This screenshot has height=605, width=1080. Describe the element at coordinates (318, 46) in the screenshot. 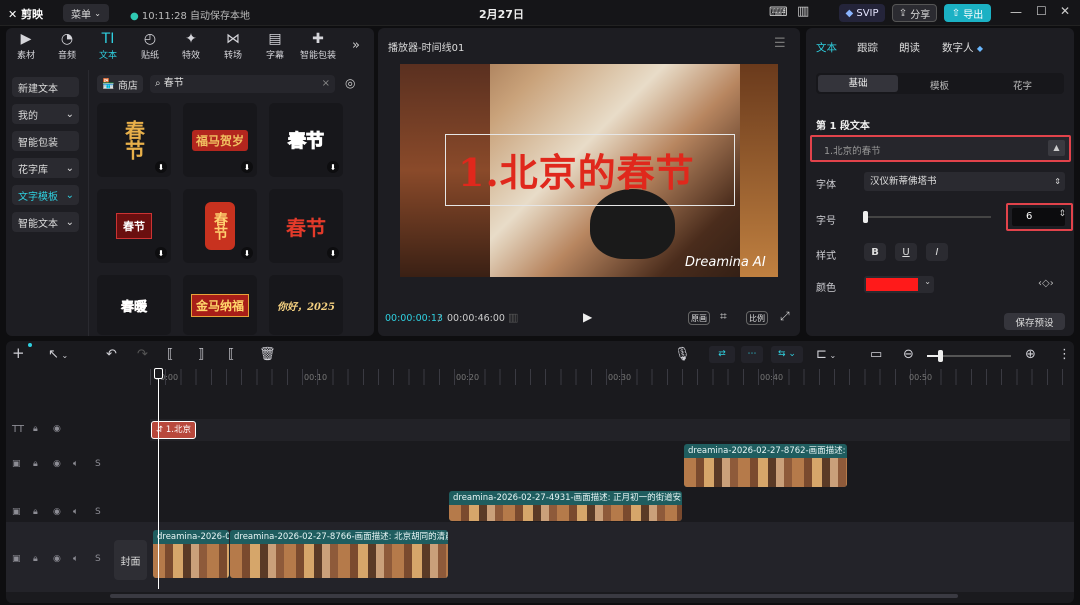

I see `tab-smart-package: ✚ 智能包装` at that location.